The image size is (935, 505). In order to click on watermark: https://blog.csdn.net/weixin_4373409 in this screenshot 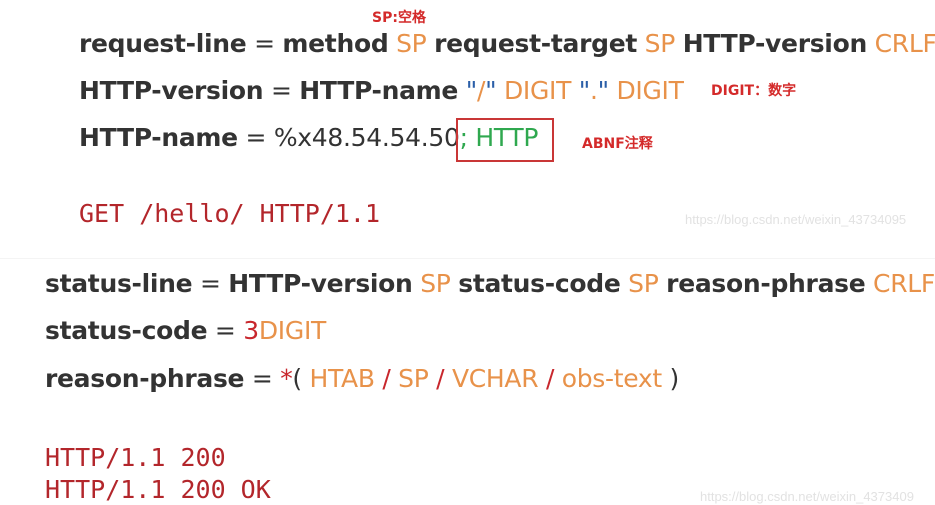, I will do `click(807, 496)`.